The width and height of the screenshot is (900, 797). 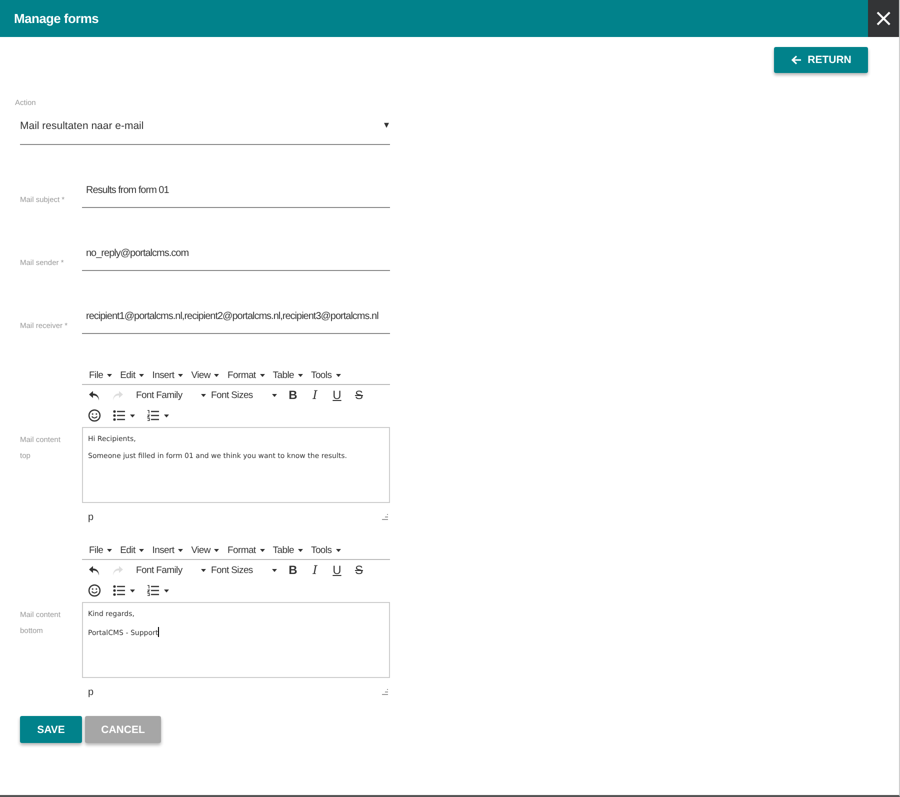 I want to click on input-field: Results from form 01, so click(x=236, y=196).